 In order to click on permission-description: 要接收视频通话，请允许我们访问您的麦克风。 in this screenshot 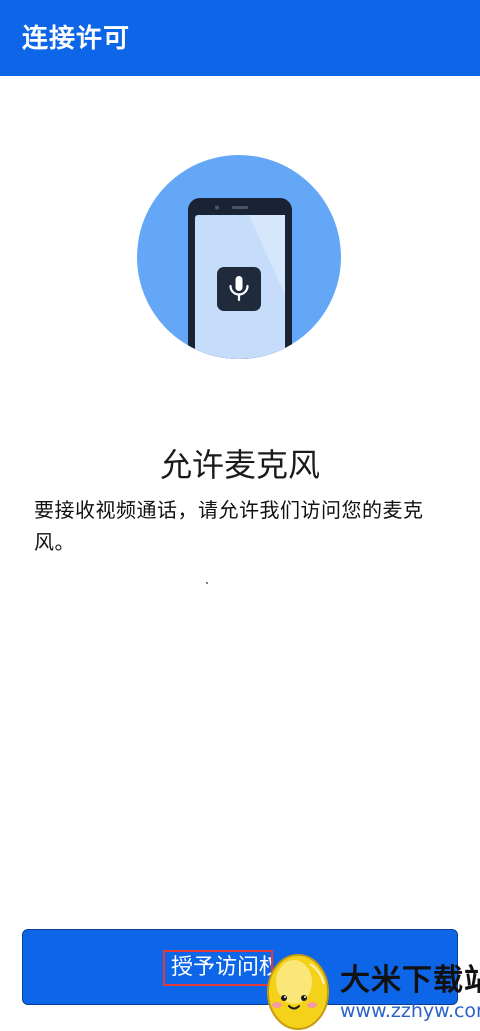, I will do `click(229, 526)`.